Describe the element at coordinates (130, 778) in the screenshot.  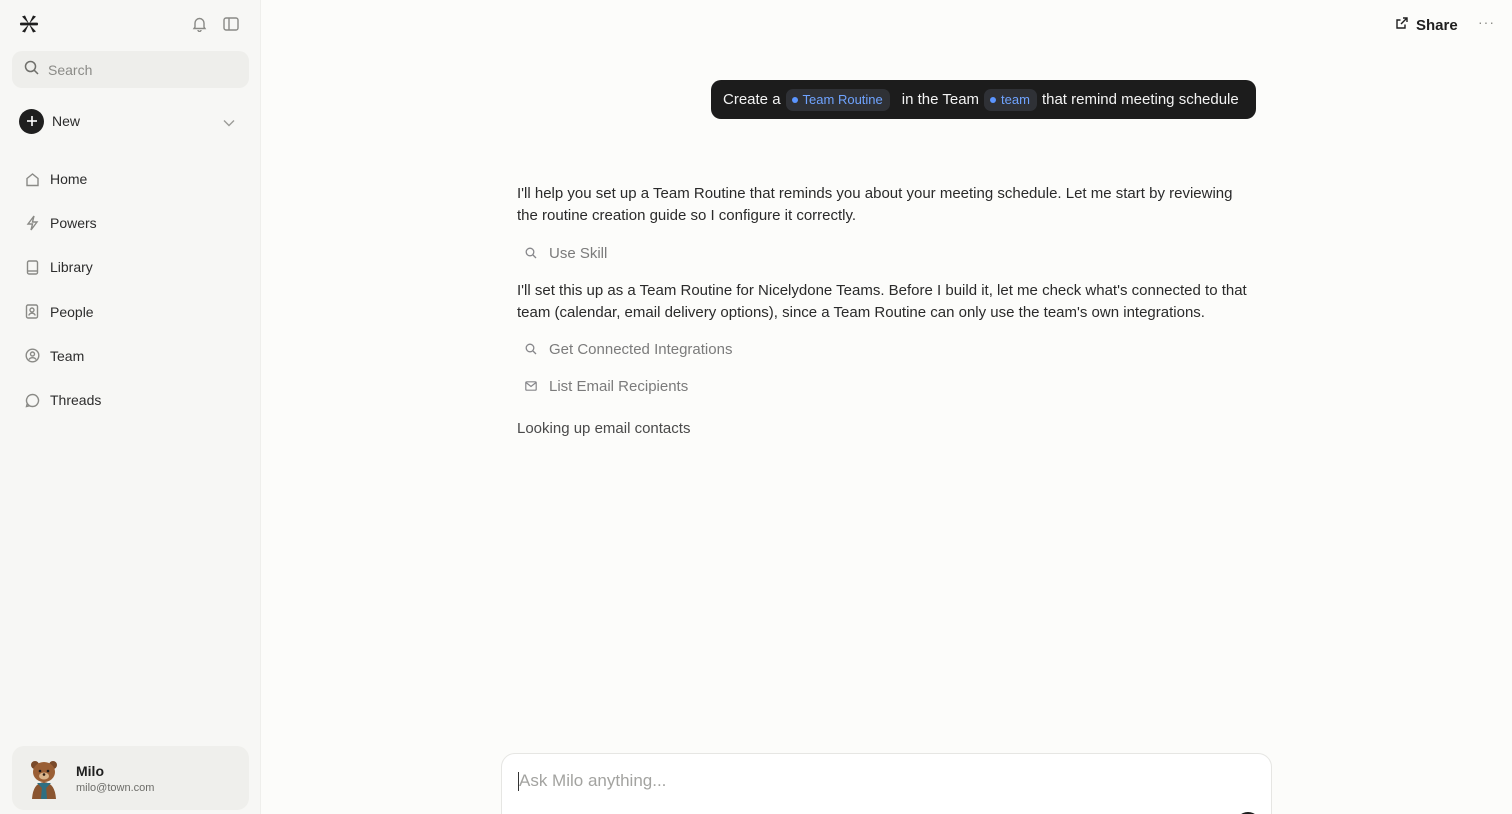
I see `user-profile-card: Milo milo@town.com` at that location.